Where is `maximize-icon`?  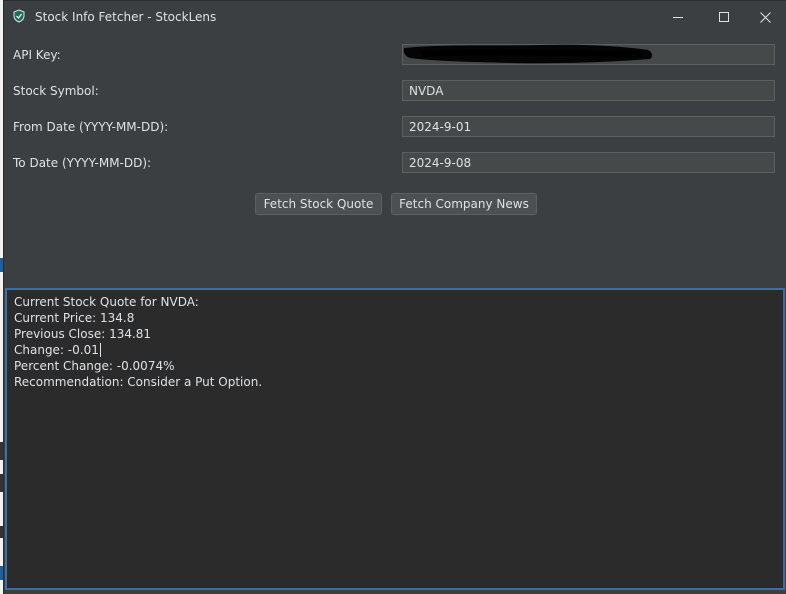
maximize-icon is located at coordinates (724, 17).